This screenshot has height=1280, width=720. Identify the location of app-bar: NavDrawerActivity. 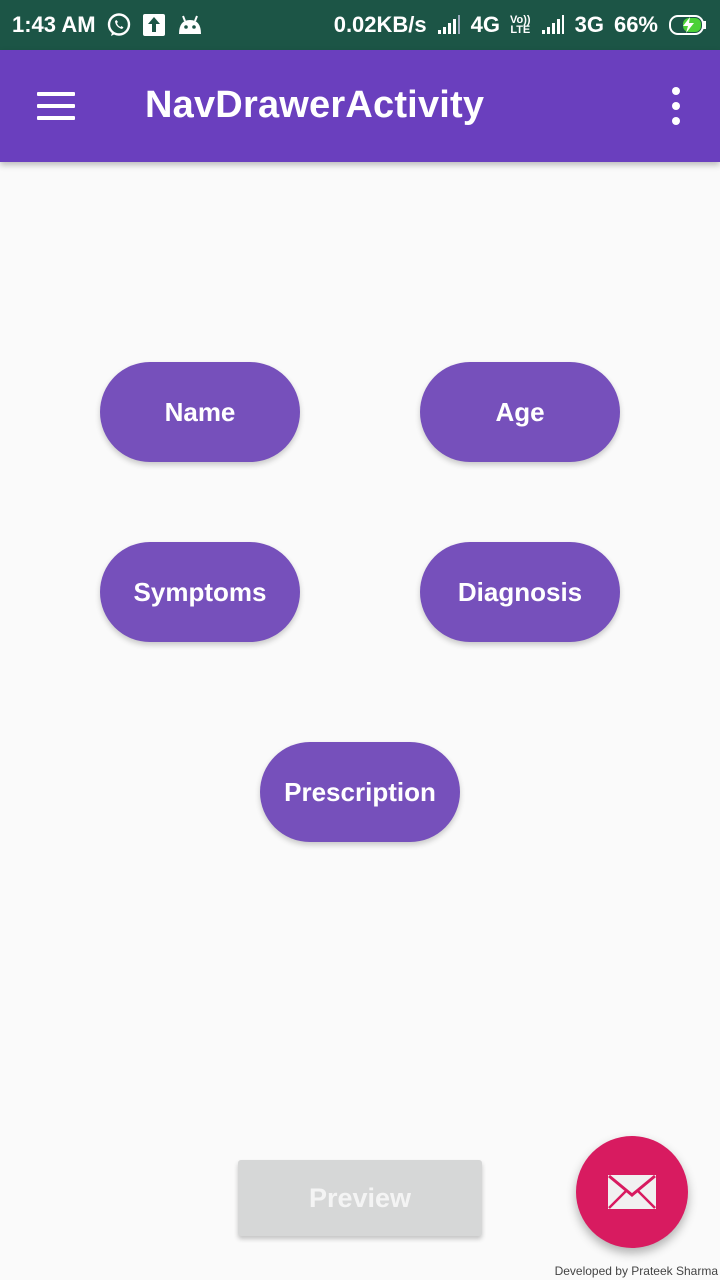
(360, 106).